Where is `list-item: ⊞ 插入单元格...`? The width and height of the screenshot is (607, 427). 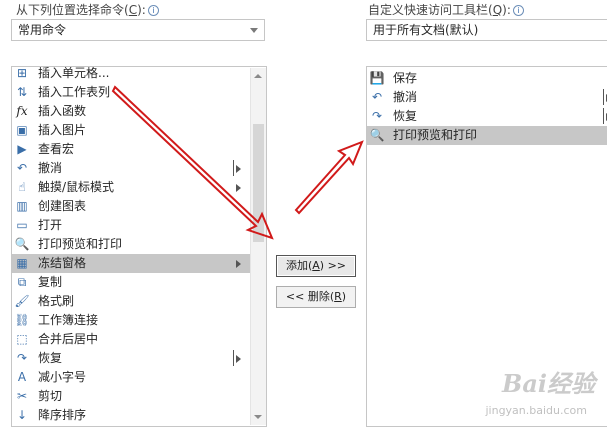 list-item: ⊞ 插入单元格... is located at coordinates (131, 74).